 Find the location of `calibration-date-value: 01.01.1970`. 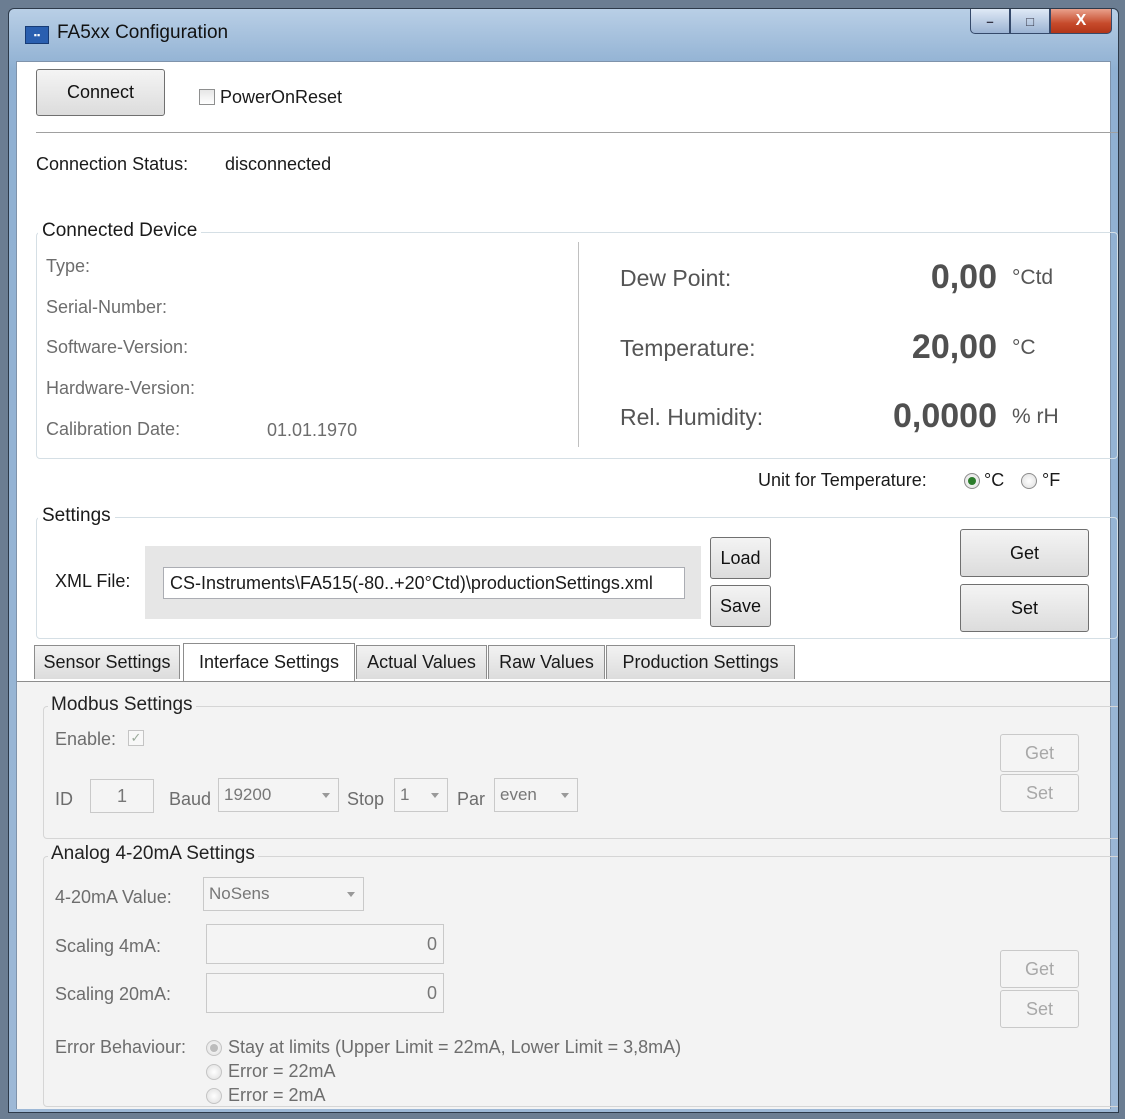

calibration-date-value: 01.01.1970 is located at coordinates (312, 430).